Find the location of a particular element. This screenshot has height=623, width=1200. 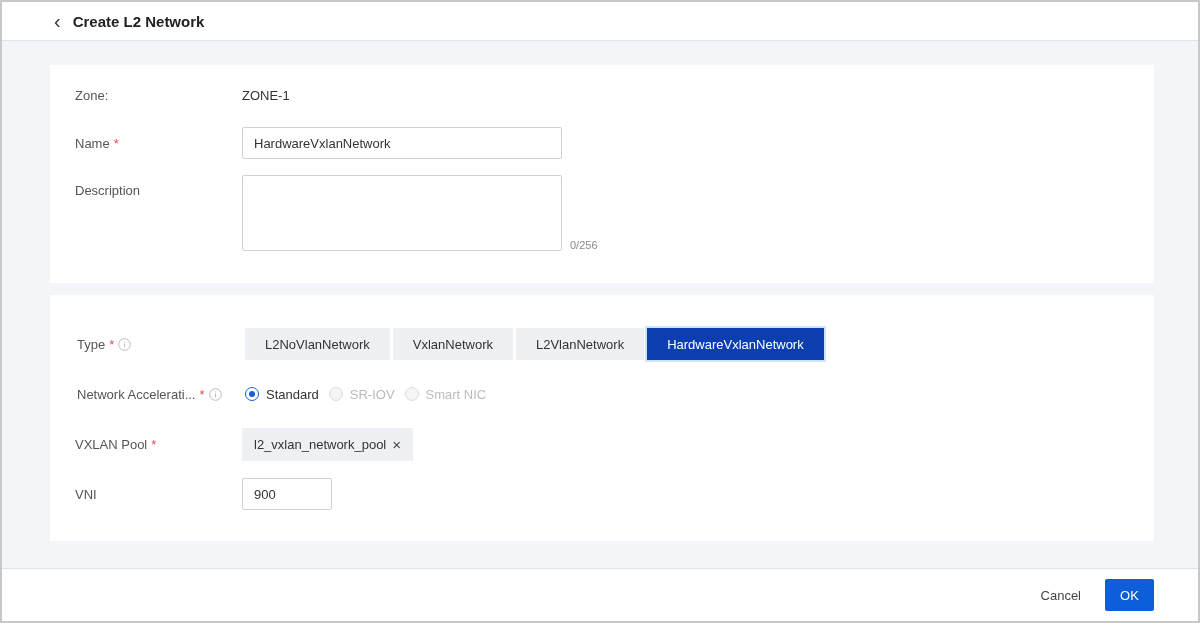

name-input: HardwareVxlanNetwork is located at coordinates (402, 143).